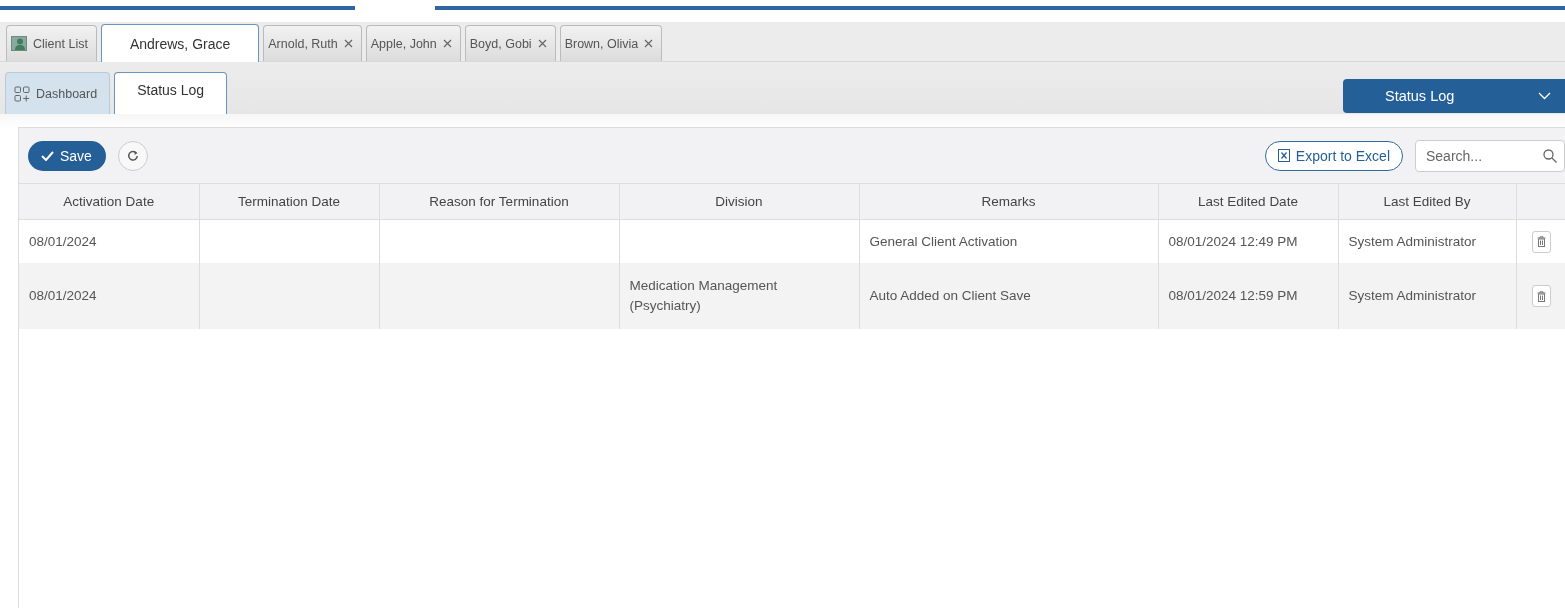  Describe the element at coordinates (67, 155) in the screenshot. I see `save-button: Save` at that location.